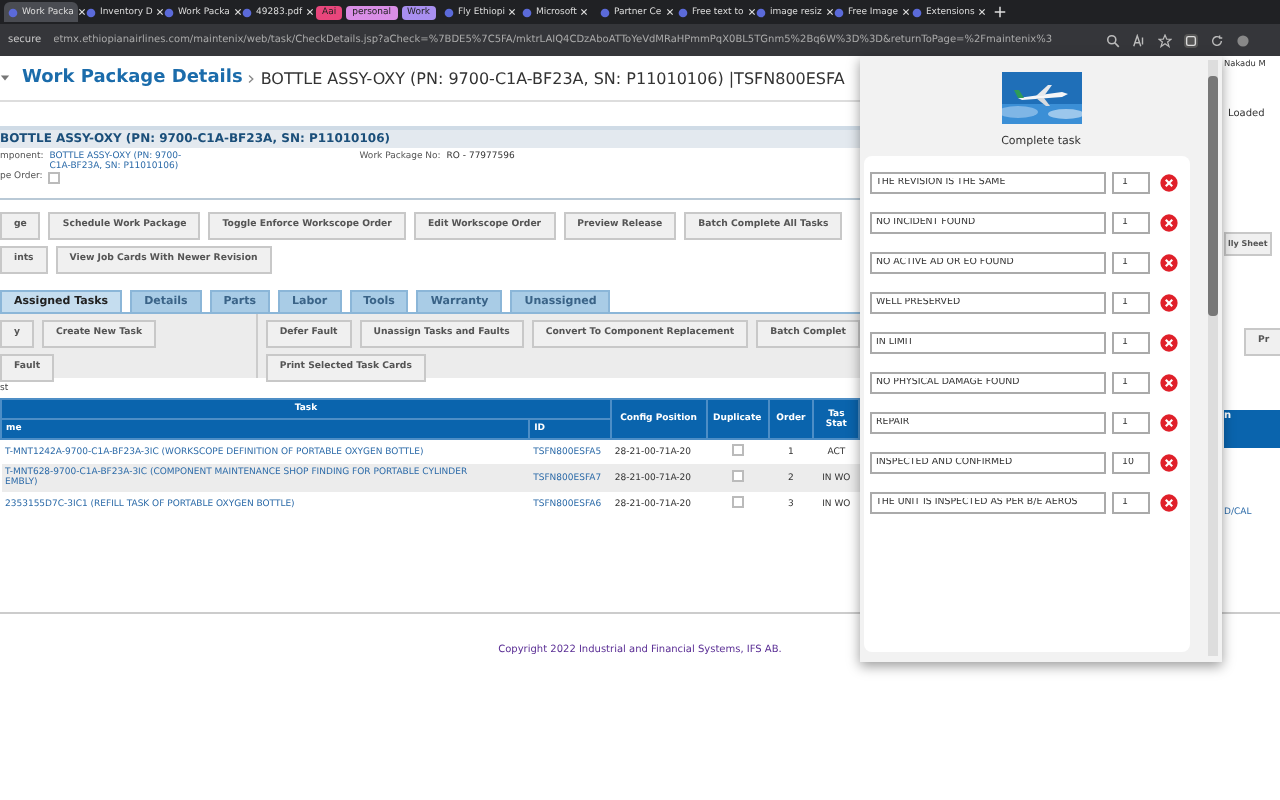 This screenshot has width=1280, height=800. I want to click on breadcrumb: BOTTLE ASSY-OXY (PN: 9700-C1A-BF23A, SN: P11010106) |TSFN800ESFA, so click(552, 78).